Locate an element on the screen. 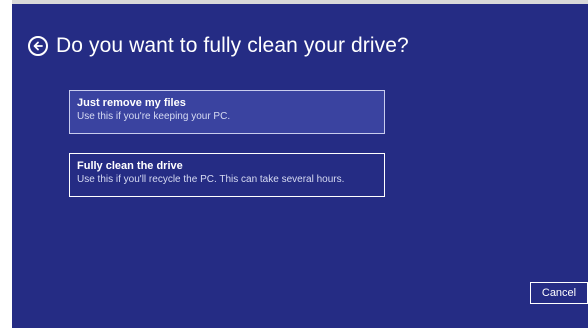  option-title: Fully clean the drive is located at coordinates (130, 166).